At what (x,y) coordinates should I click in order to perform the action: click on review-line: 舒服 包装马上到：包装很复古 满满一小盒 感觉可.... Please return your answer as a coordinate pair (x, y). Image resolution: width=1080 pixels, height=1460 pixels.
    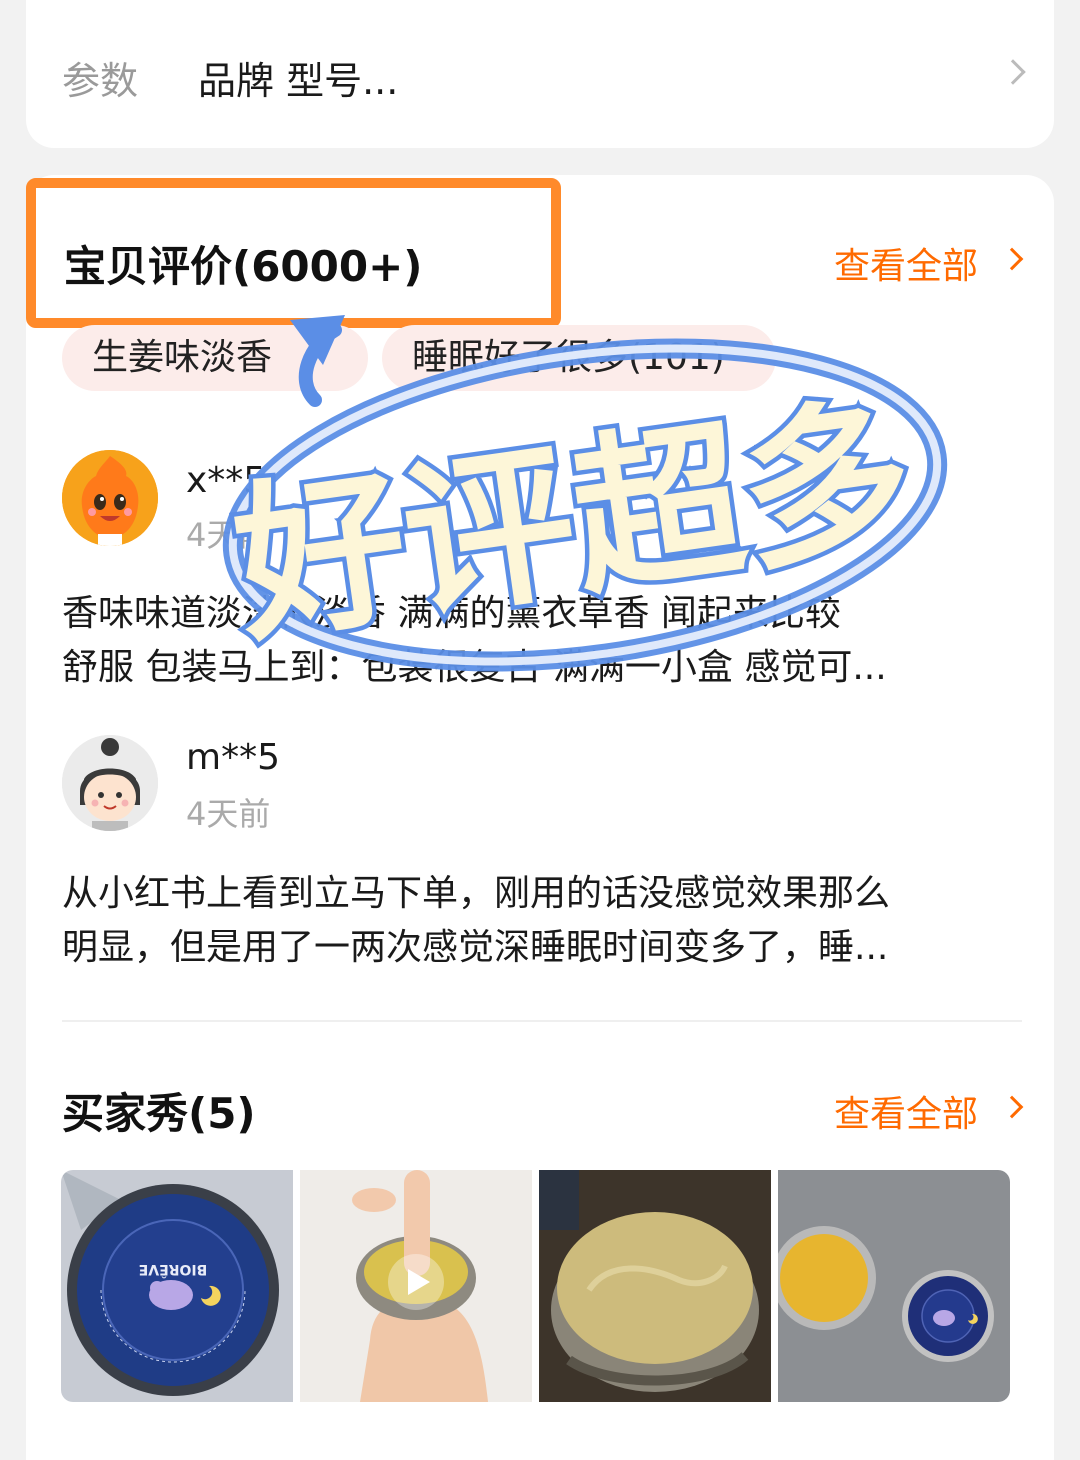
    Looking at the image, I should click on (474, 667).